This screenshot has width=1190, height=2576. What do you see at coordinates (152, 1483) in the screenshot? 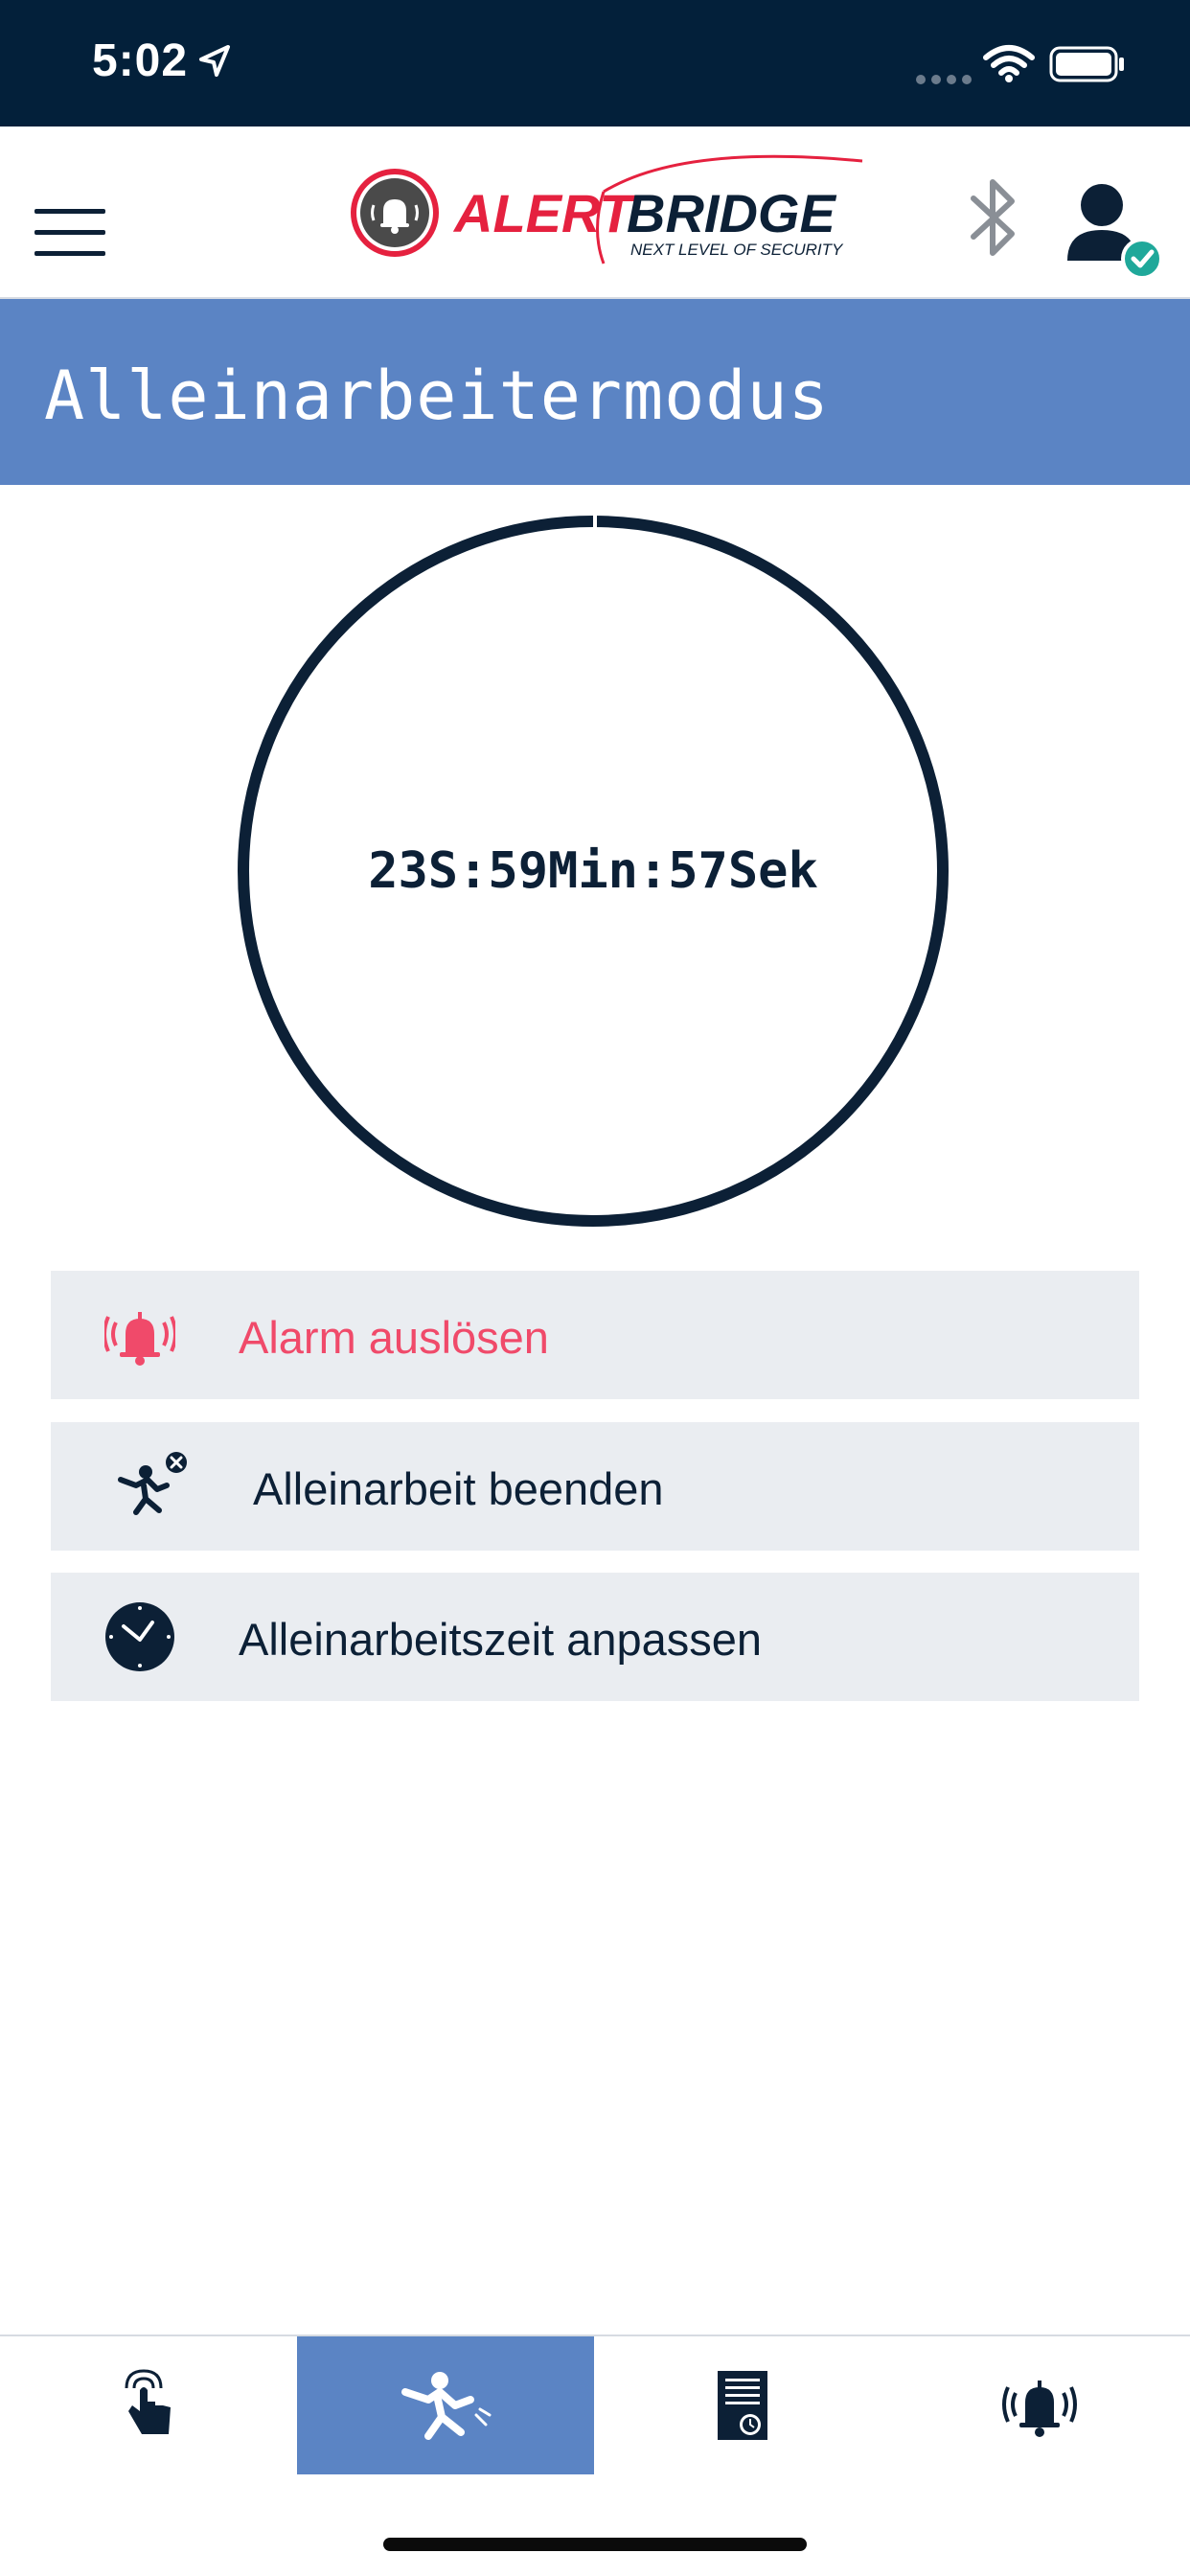
I see `fall-person-cancel-icon` at bounding box center [152, 1483].